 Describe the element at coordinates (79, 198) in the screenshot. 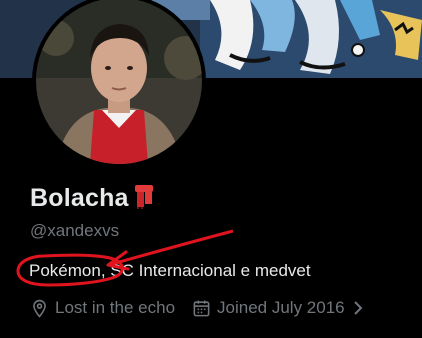

I see `display-name: Bolacha` at that location.